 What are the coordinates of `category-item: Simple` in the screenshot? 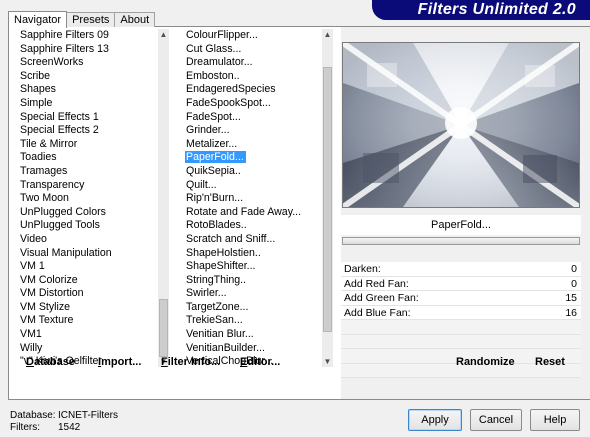 It's located at (93, 104).